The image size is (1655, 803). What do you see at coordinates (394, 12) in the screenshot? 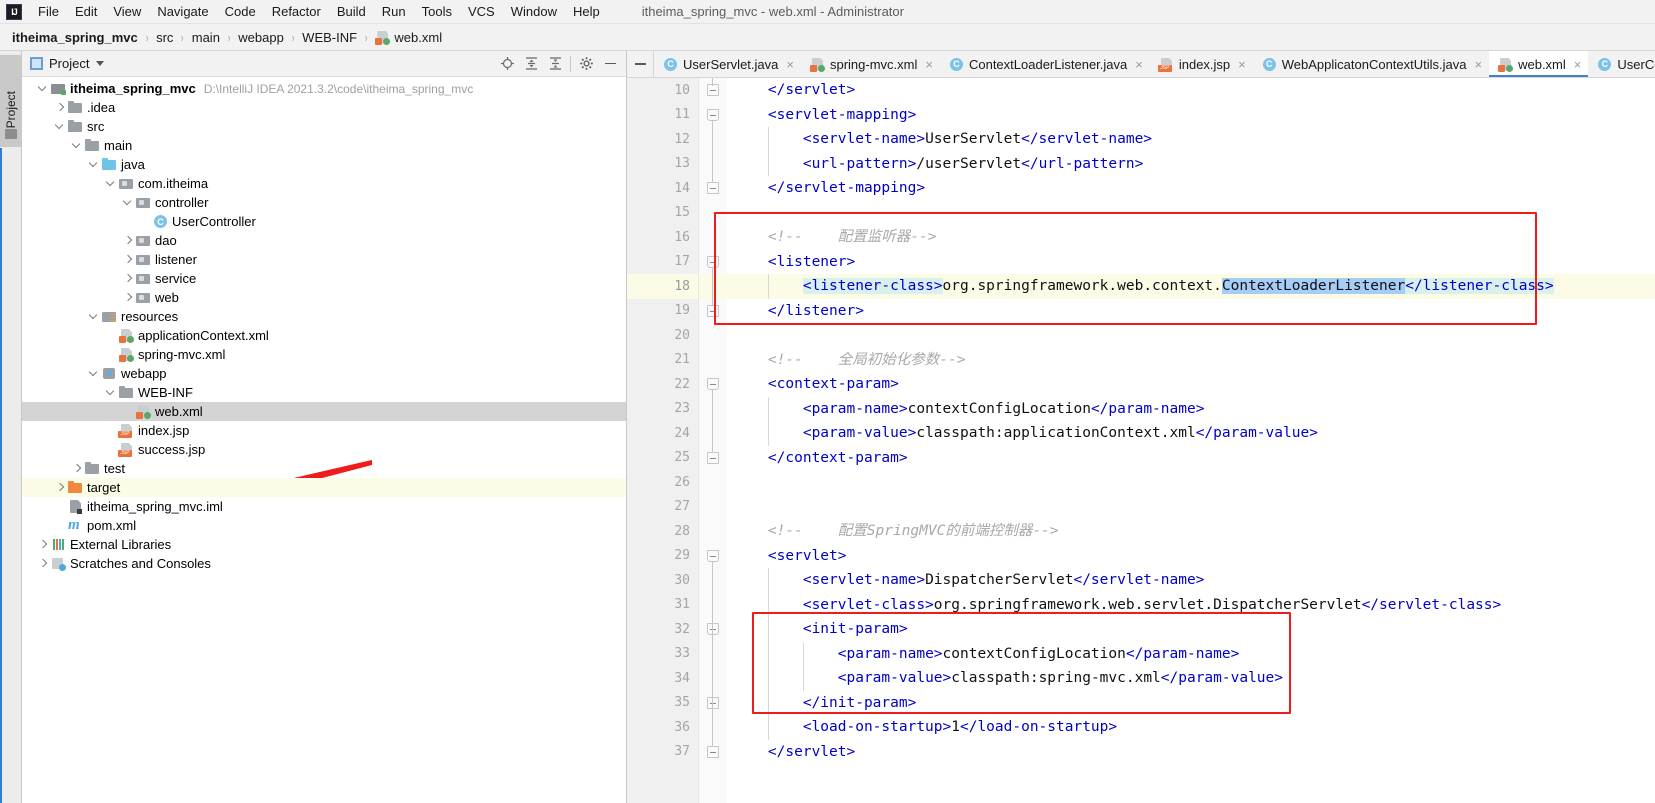
I see `menu-item-run: Run` at bounding box center [394, 12].